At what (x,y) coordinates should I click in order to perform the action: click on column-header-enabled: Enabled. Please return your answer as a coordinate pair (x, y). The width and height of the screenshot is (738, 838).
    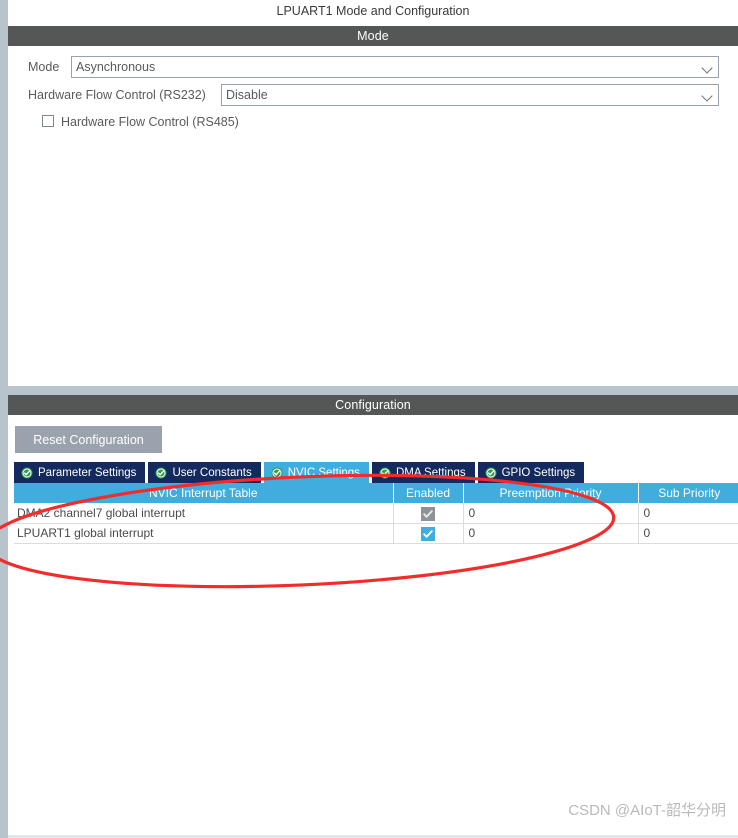
    Looking at the image, I should click on (428, 493).